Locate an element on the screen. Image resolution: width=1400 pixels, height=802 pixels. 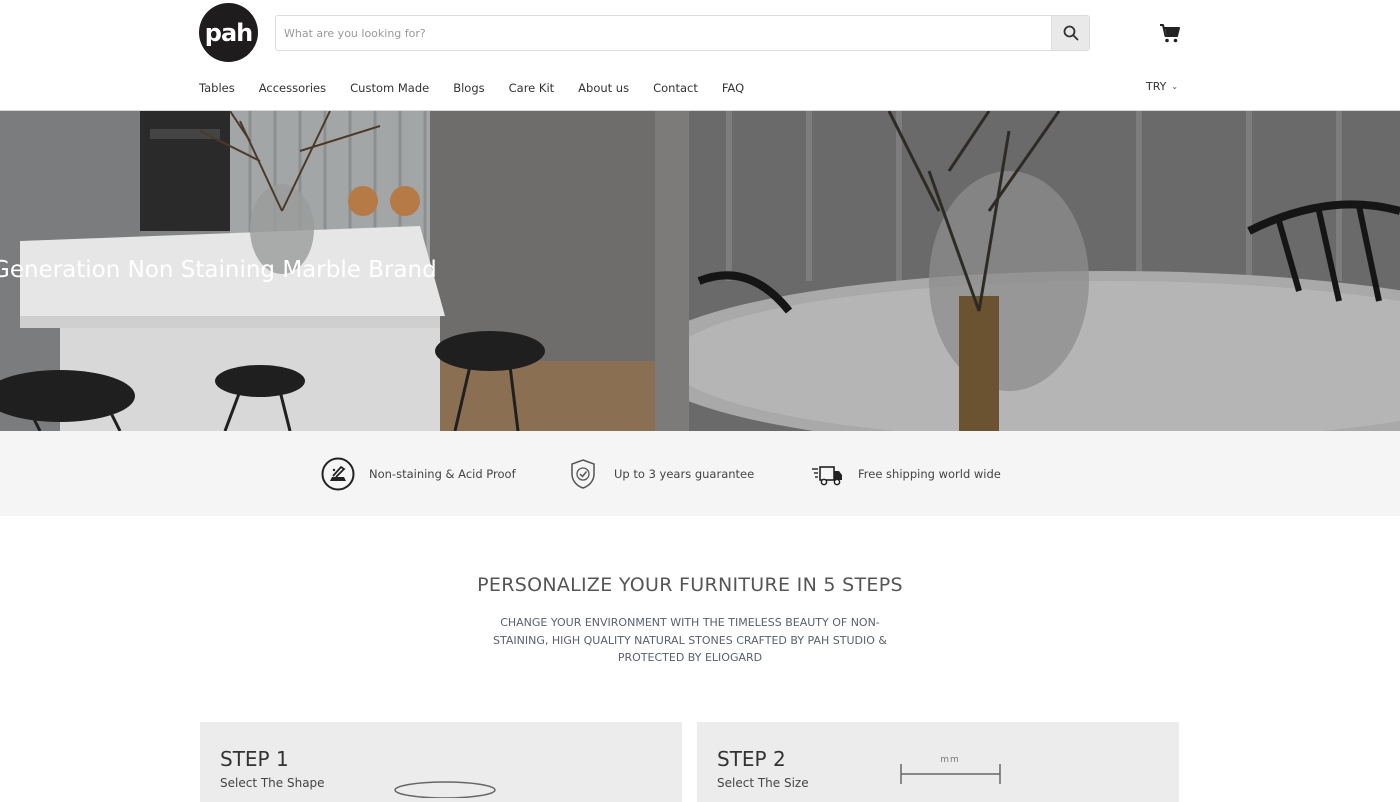
truck-icon is located at coordinates (827, 474).